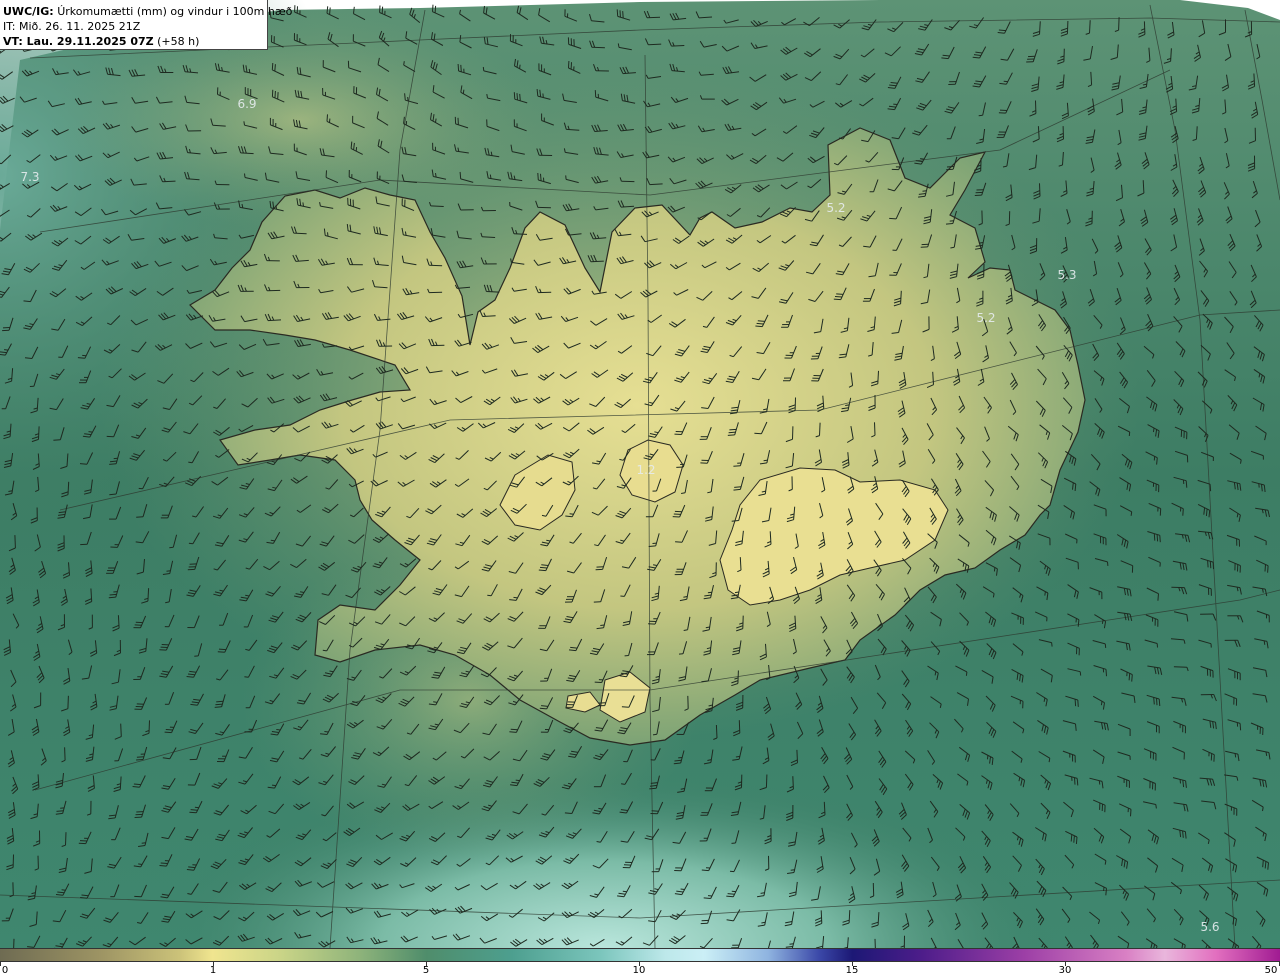 This screenshot has height=978, width=1280. I want to click on value-label-5: 5.2, so click(986, 318).